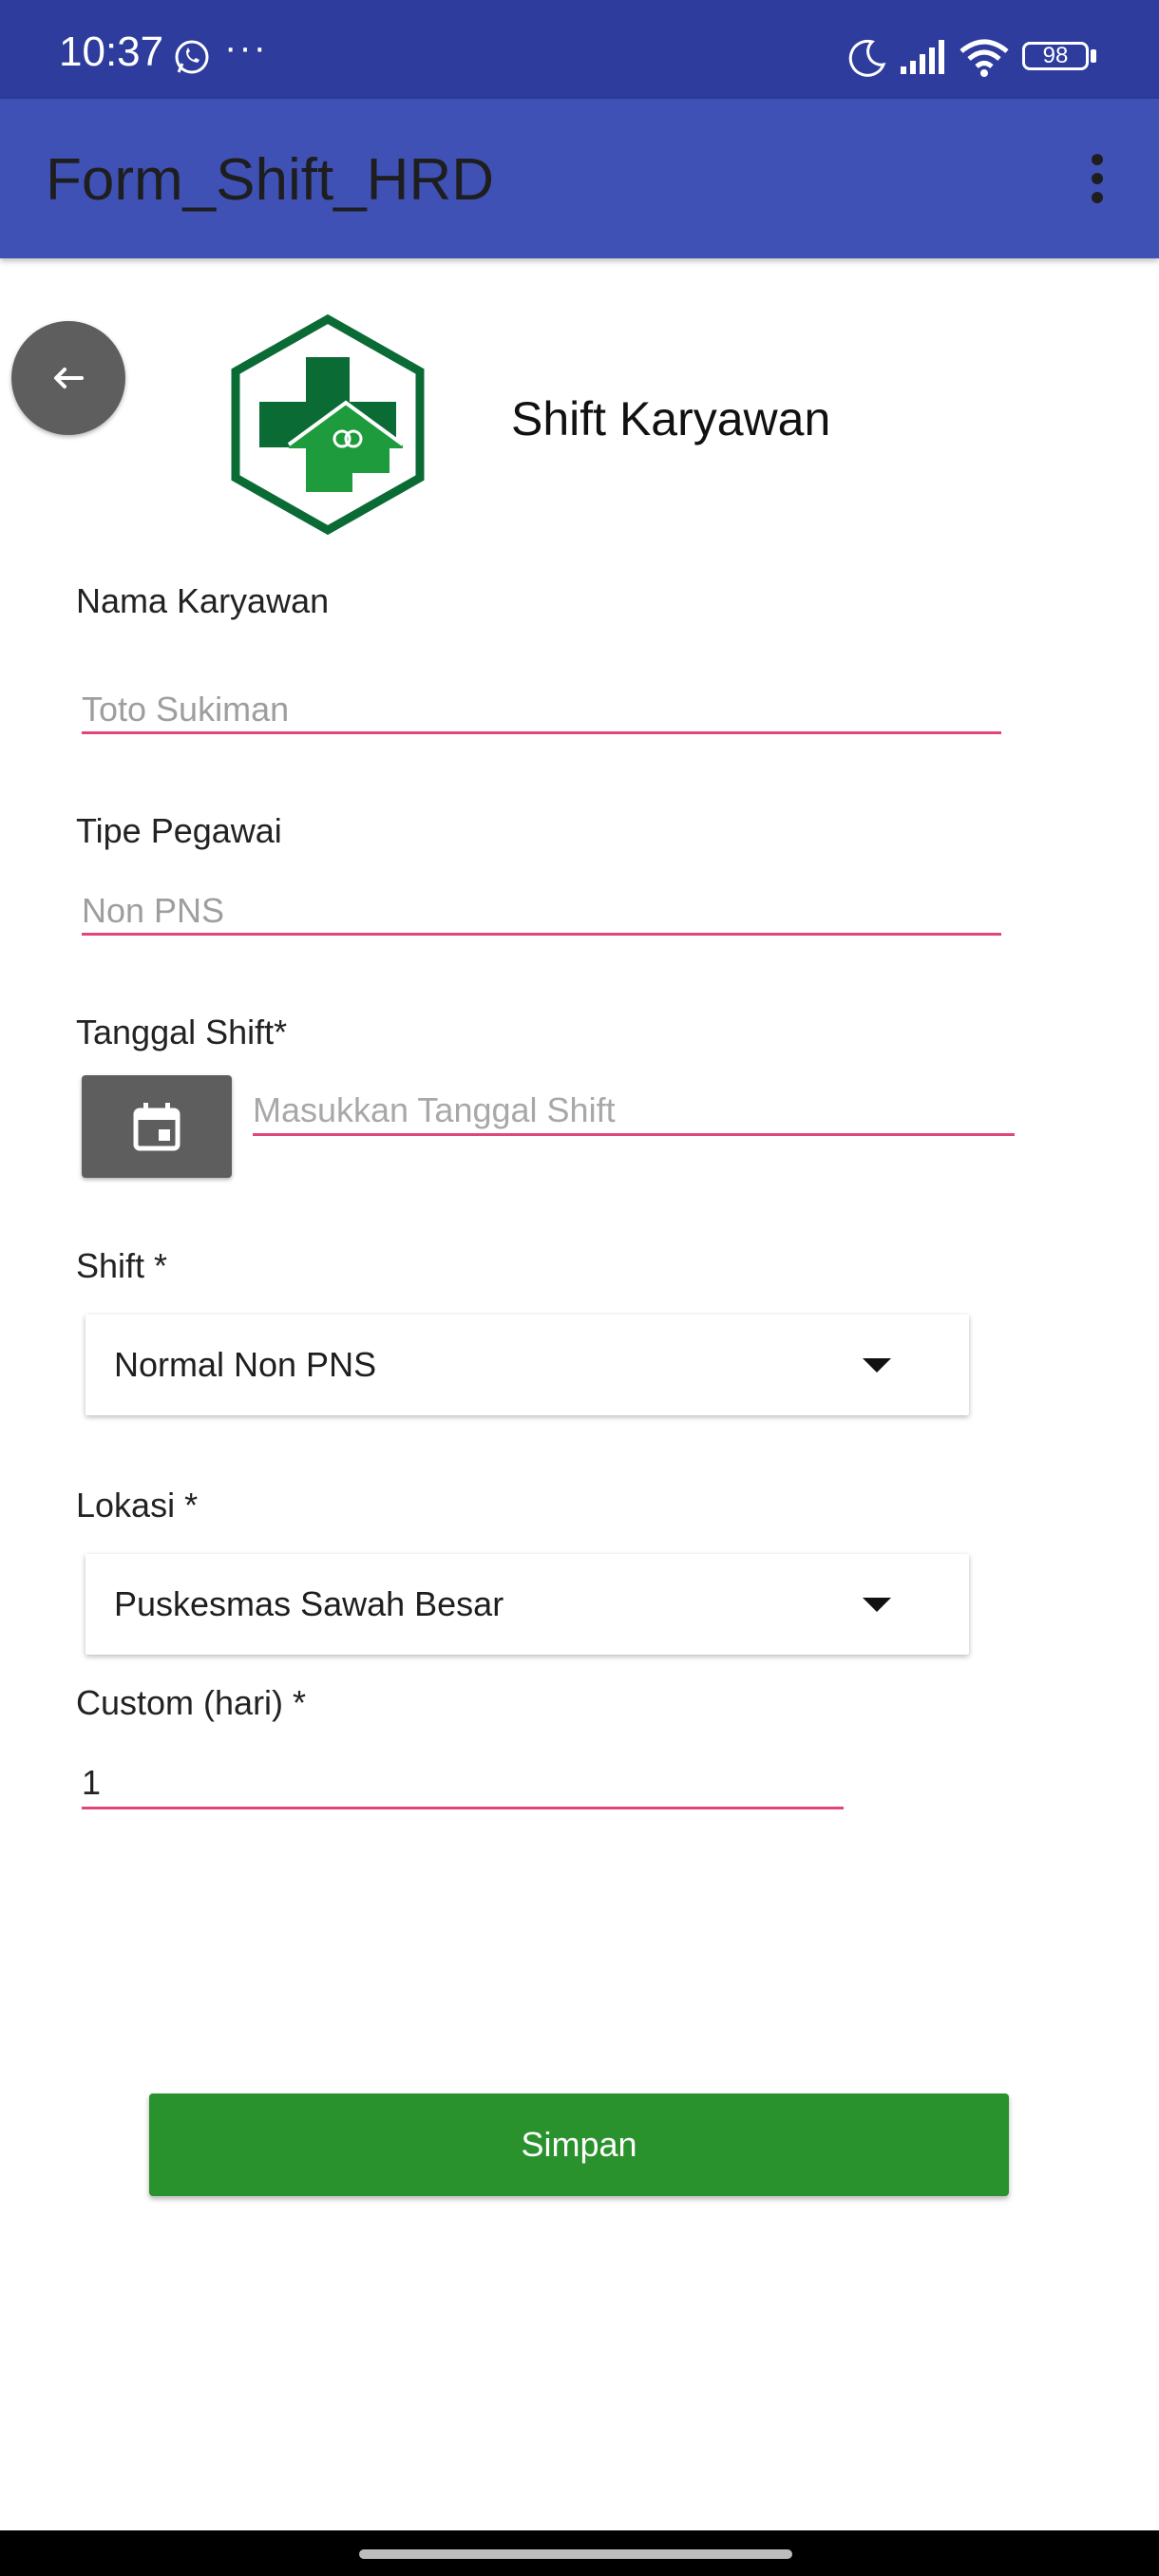 The image size is (1159, 2576). What do you see at coordinates (191, 1702) in the screenshot?
I see `custom-hari-label: Custom (hari) *` at bounding box center [191, 1702].